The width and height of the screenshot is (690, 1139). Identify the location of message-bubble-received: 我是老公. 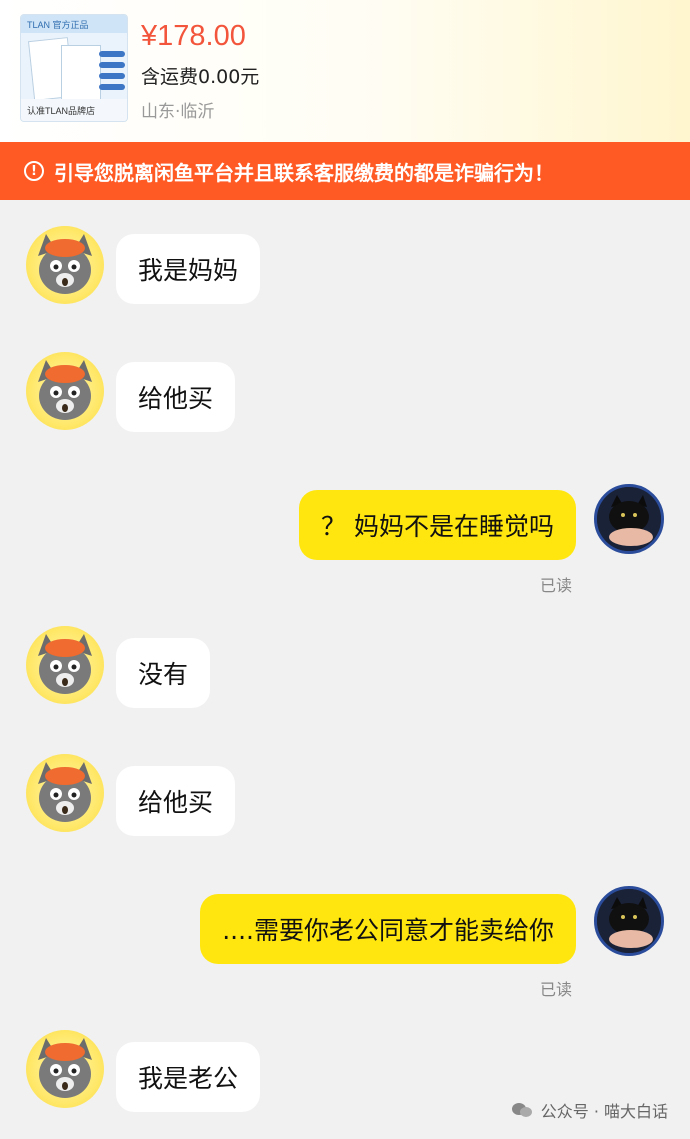
(188, 1077).